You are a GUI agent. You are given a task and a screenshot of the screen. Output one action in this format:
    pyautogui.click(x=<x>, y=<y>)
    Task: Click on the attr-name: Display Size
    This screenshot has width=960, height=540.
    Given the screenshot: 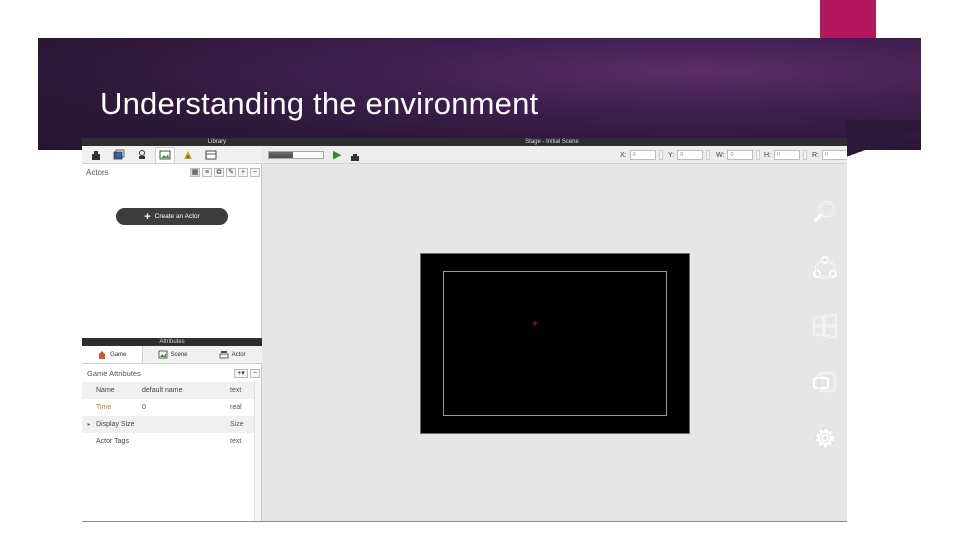 What is the action you would take?
    pyautogui.click(x=115, y=424)
    